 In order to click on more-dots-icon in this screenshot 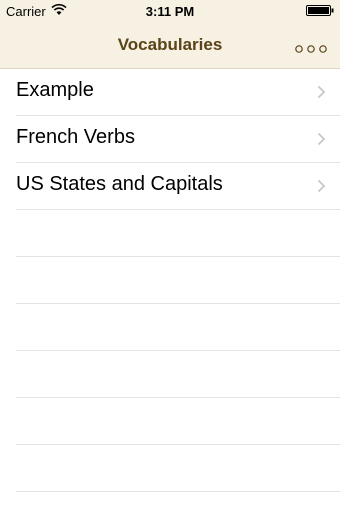, I will do `click(311, 49)`.